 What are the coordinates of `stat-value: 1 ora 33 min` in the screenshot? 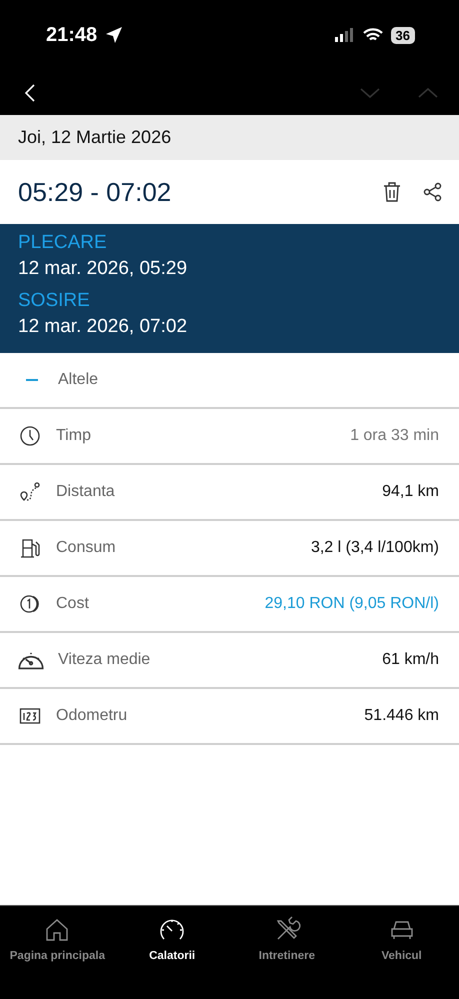 It's located at (394, 436).